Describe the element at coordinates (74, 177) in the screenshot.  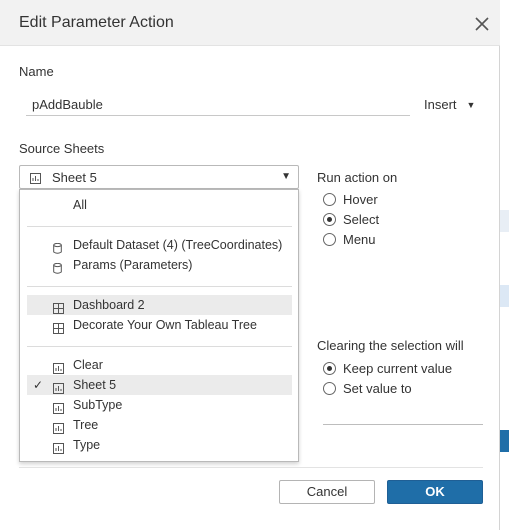
I see `source-selected-value: Sheet 5` at that location.